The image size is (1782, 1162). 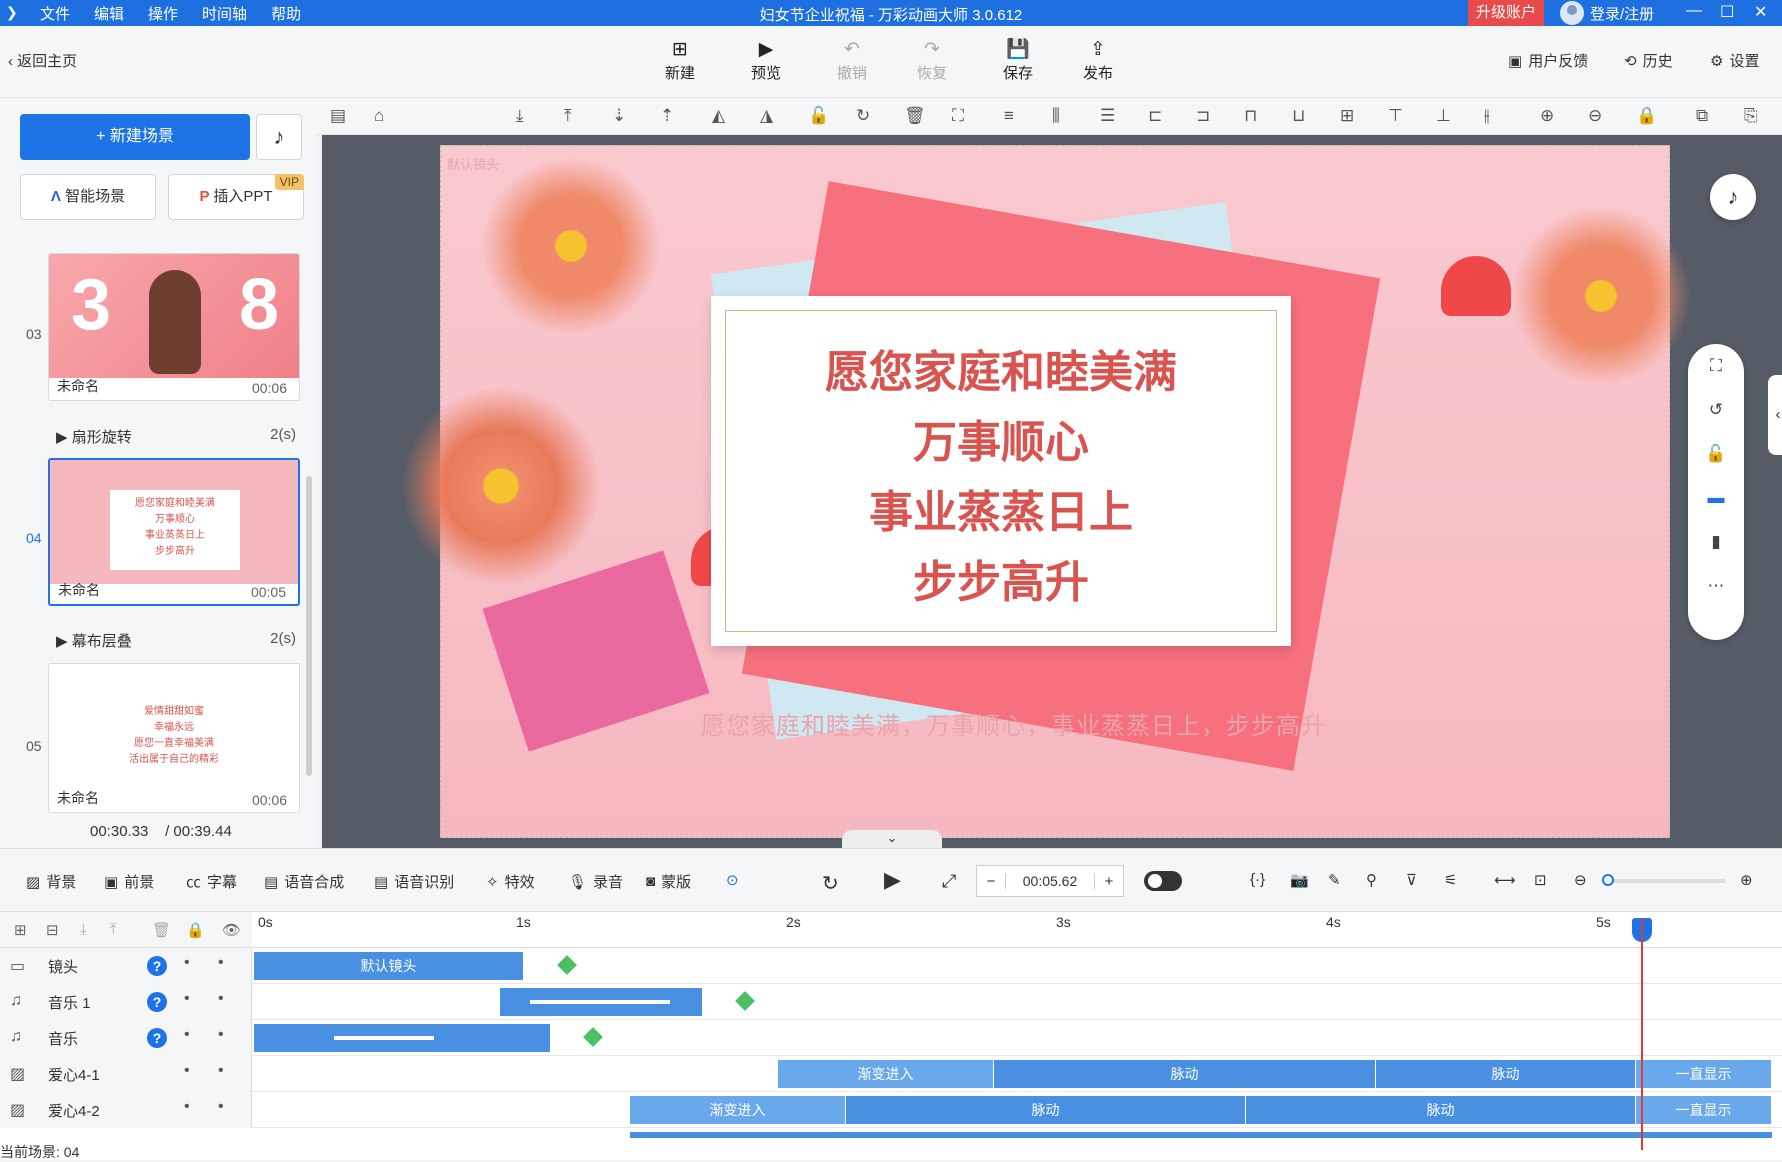 What do you see at coordinates (1411, 880) in the screenshot?
I see `filter-icon: ⊽` at bounding box center [1411, 880].